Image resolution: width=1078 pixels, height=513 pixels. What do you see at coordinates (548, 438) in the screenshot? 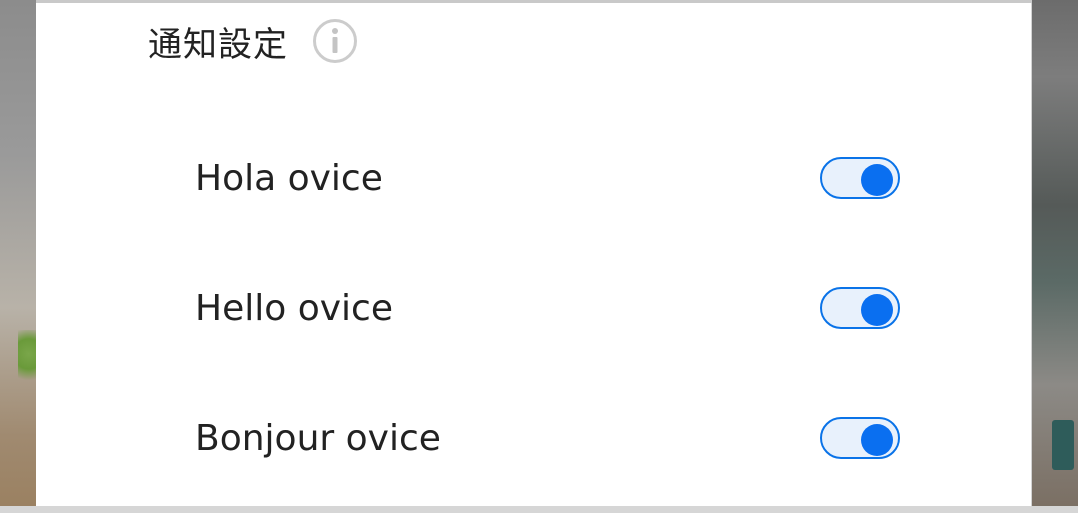
I see `setting-row-bonjour: Bonjour ovice` at bounding box center [548, 438].